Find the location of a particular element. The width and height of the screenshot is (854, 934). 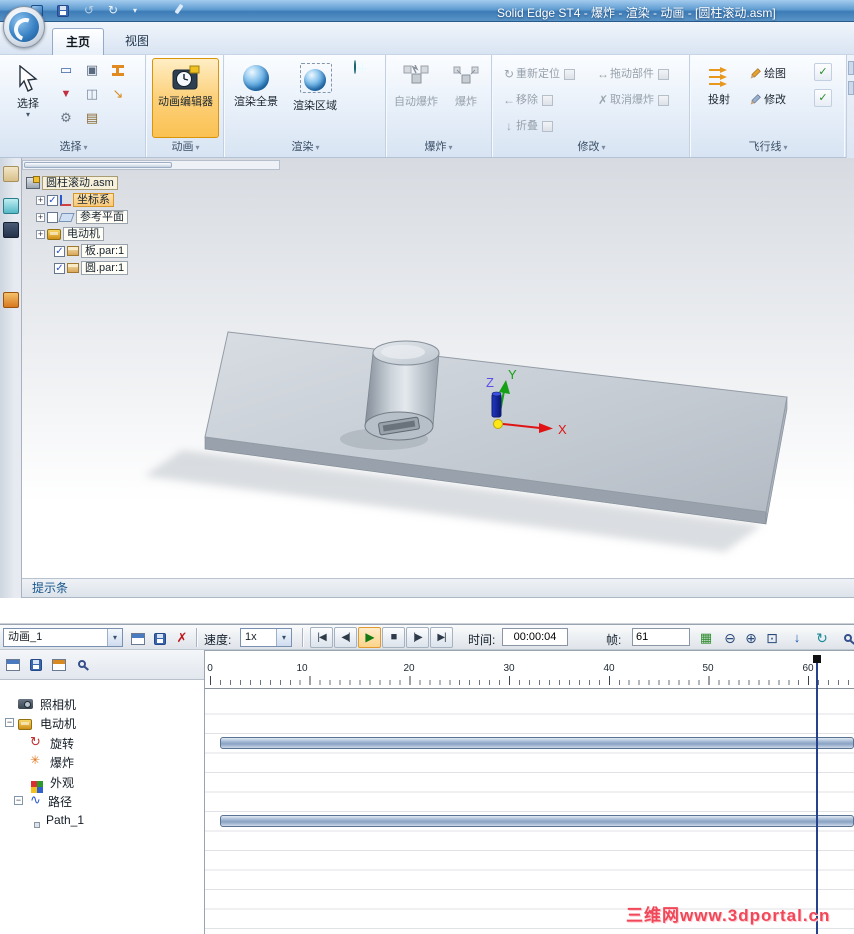

pin-button is located at coordinates (179, 11).